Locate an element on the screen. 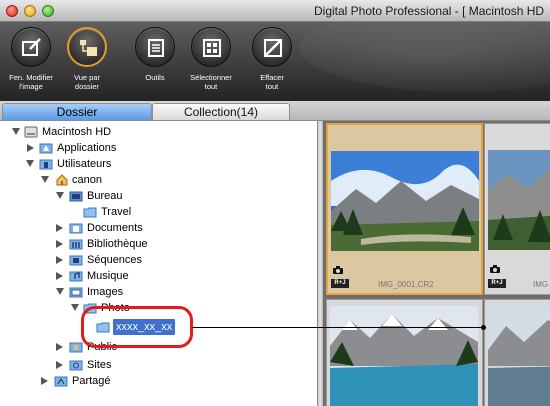  select-all-label: Sélectionner tout is located at coordinates (211, 82).